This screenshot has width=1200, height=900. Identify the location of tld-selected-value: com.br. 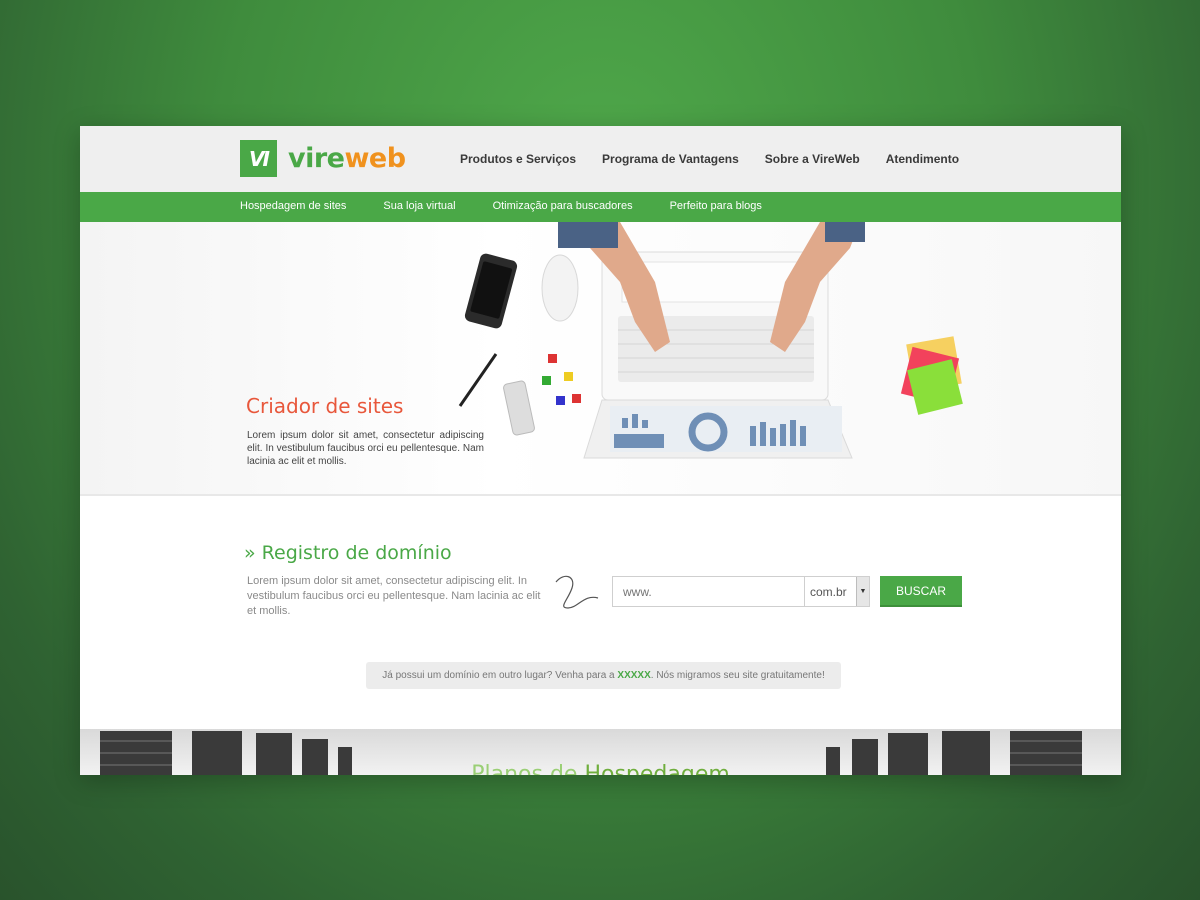
(828, 591).